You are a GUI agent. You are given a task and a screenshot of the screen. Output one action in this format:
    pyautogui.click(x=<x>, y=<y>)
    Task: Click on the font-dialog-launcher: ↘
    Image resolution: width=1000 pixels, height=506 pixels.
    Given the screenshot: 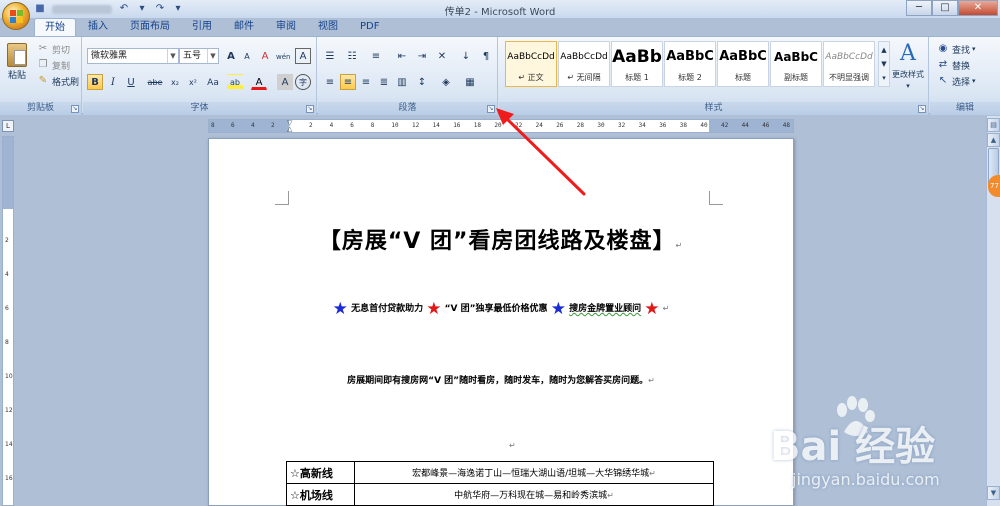 What is the action you would take?
    pyautogui.click(x=310, y=109)
    